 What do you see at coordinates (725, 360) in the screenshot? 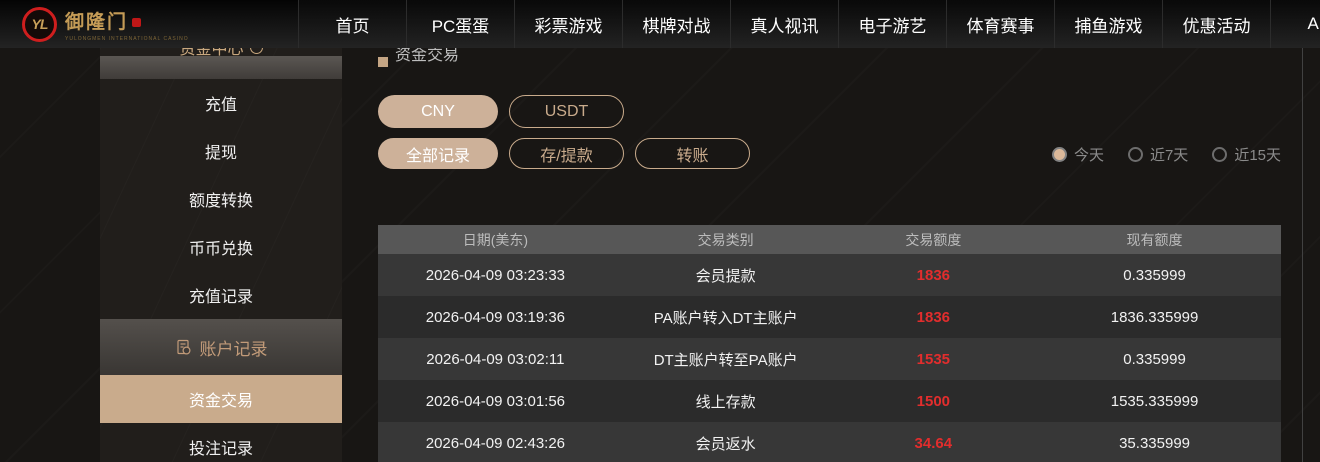
I see `cell-type: DT主账户转至PA账户` at bounding box center [725, 360].